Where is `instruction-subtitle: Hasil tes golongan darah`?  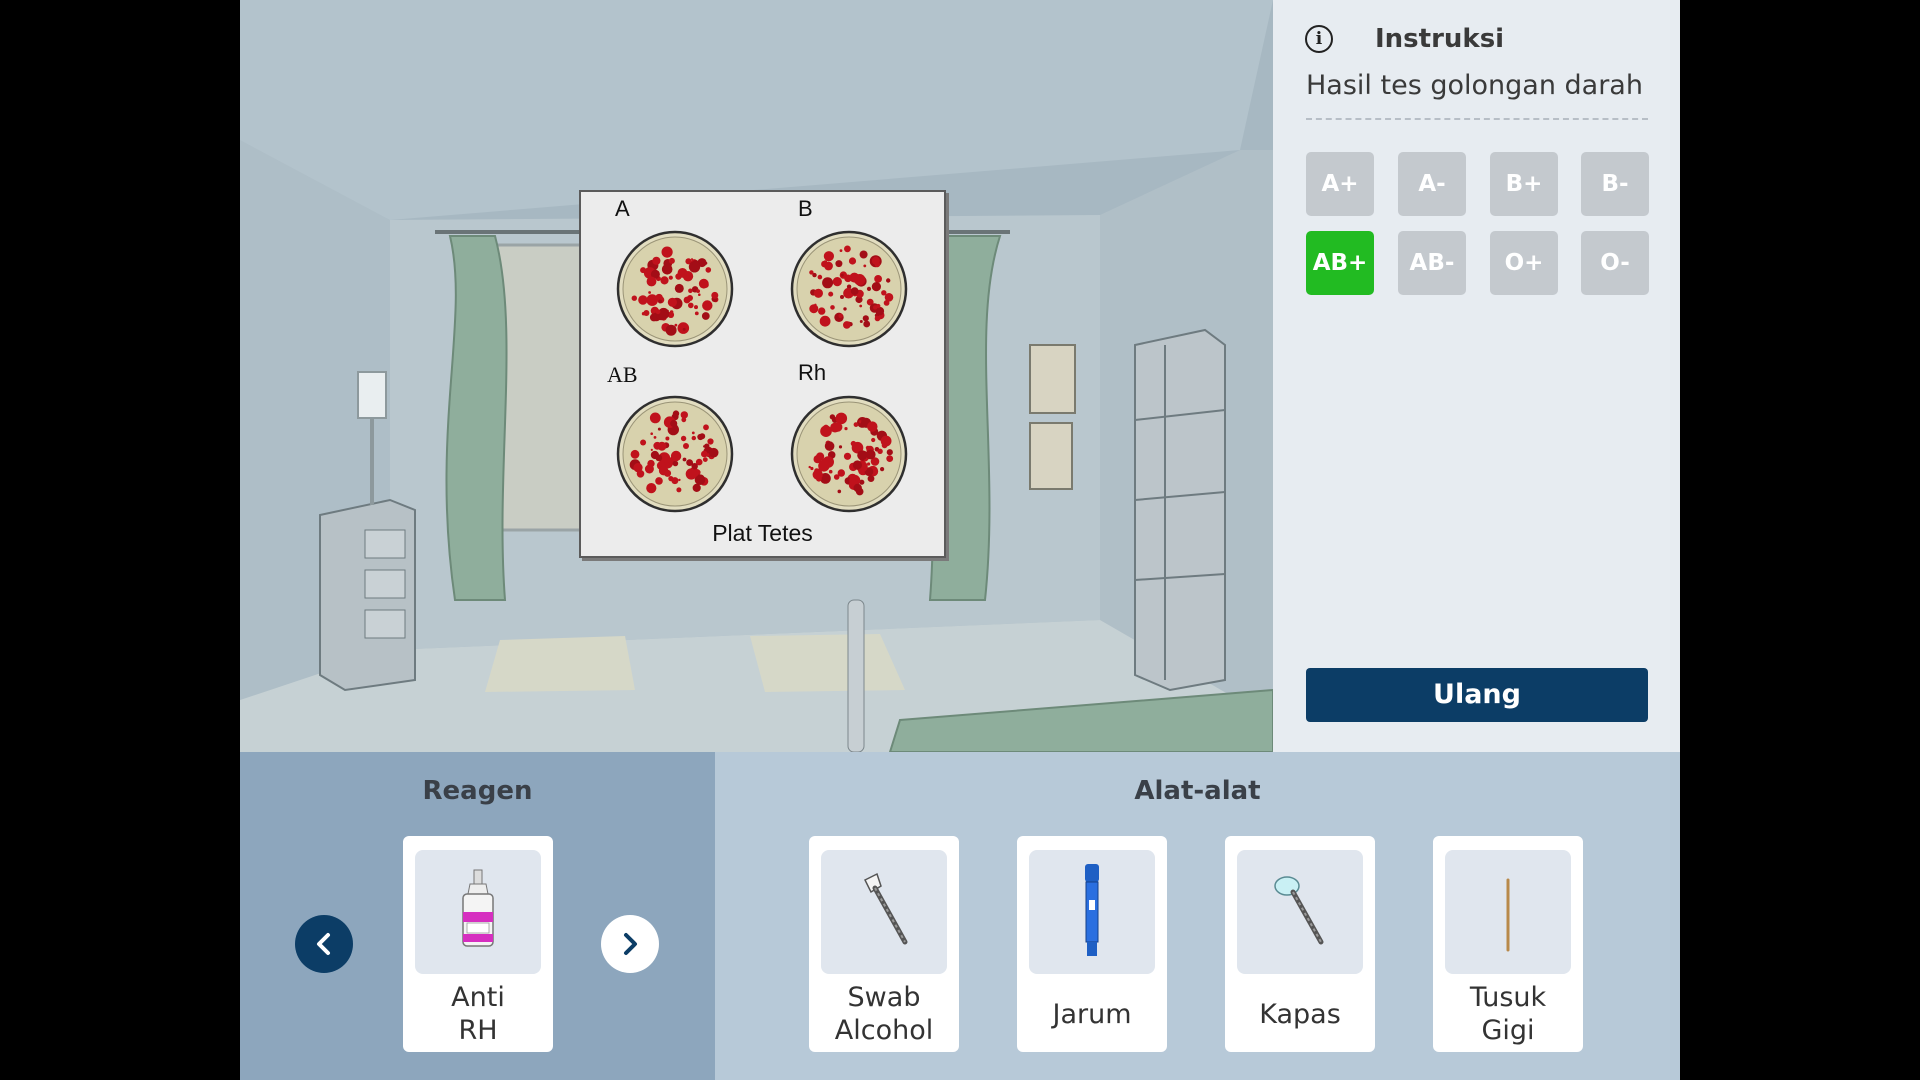
instruction-subtitle: Hasil tes golongan darah is located at coordinates (1474, 85).